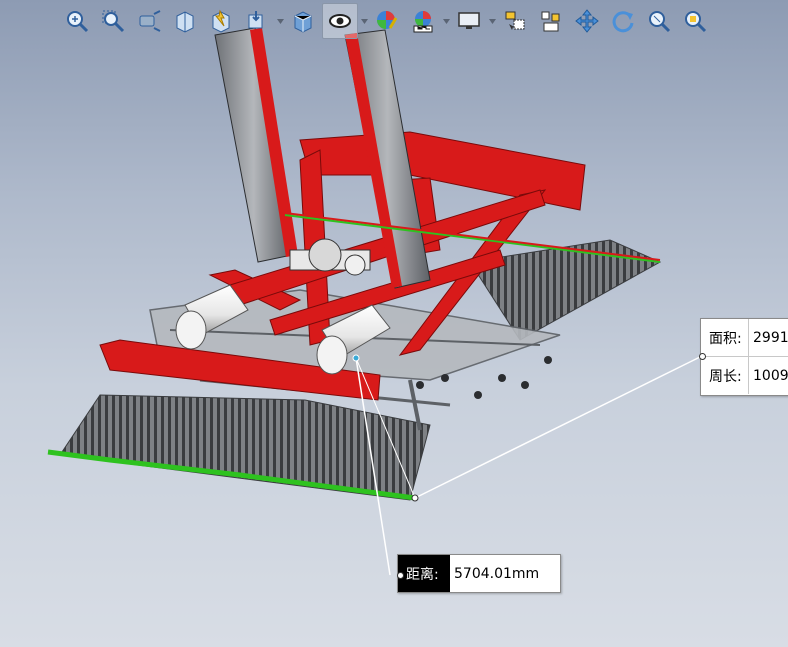 The width and height of the screenshot is (788, 647). I want to click on drive-motor, so click(330, 257).